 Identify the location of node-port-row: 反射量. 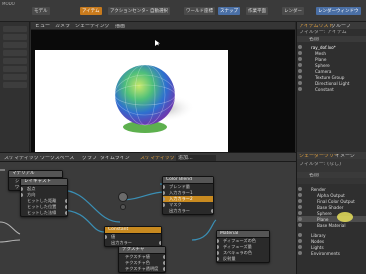
(243, 259).